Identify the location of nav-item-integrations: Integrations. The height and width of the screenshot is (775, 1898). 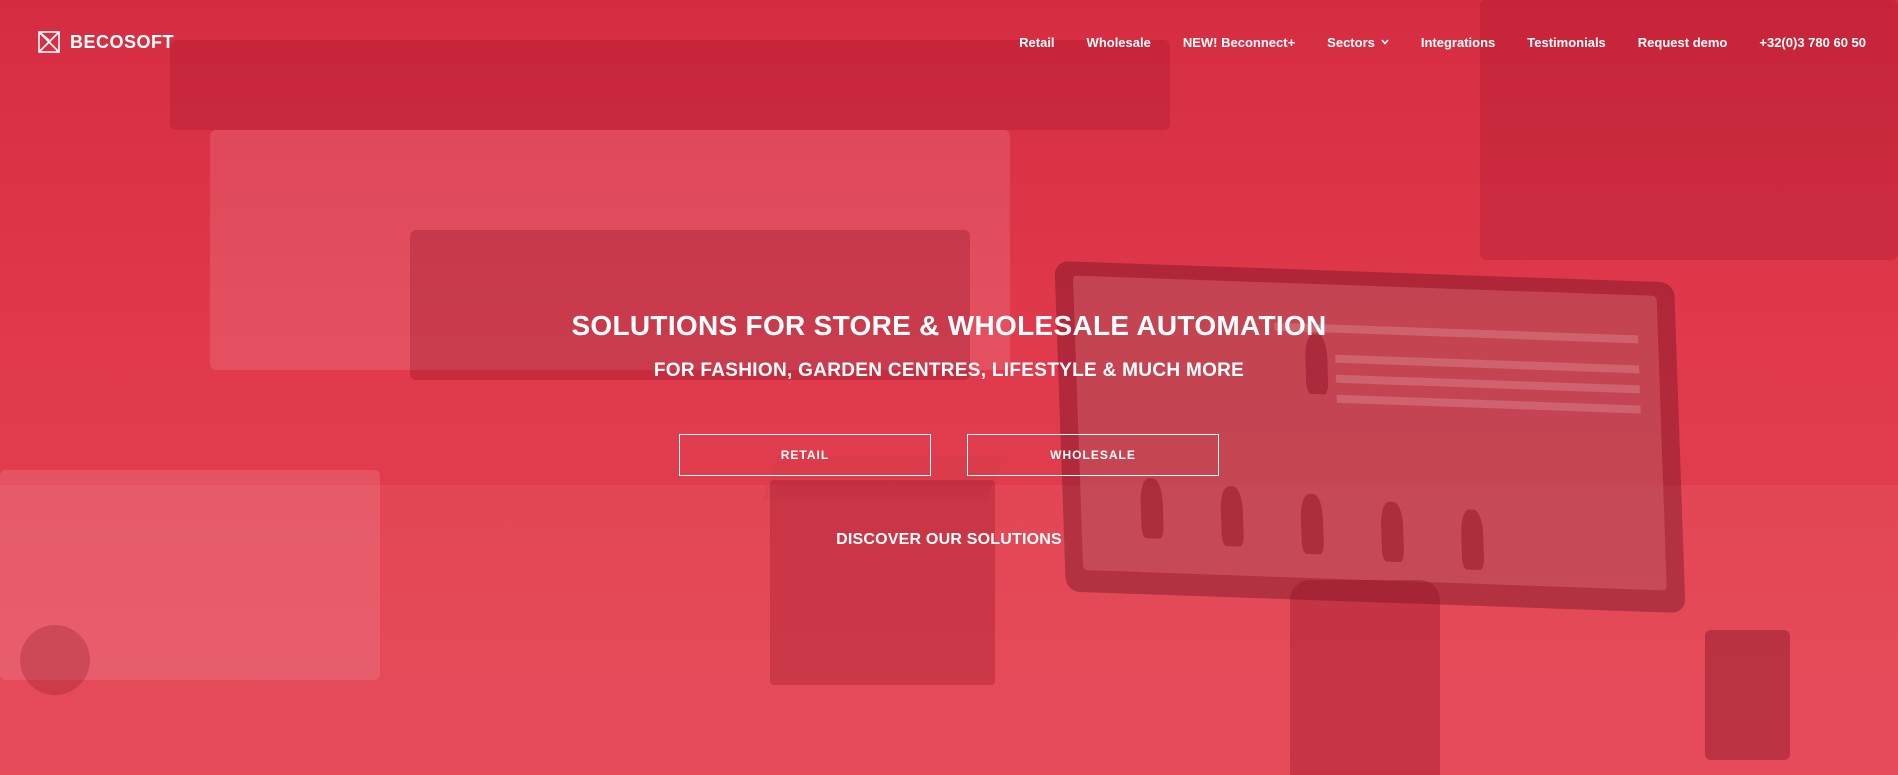
(1458, 42).